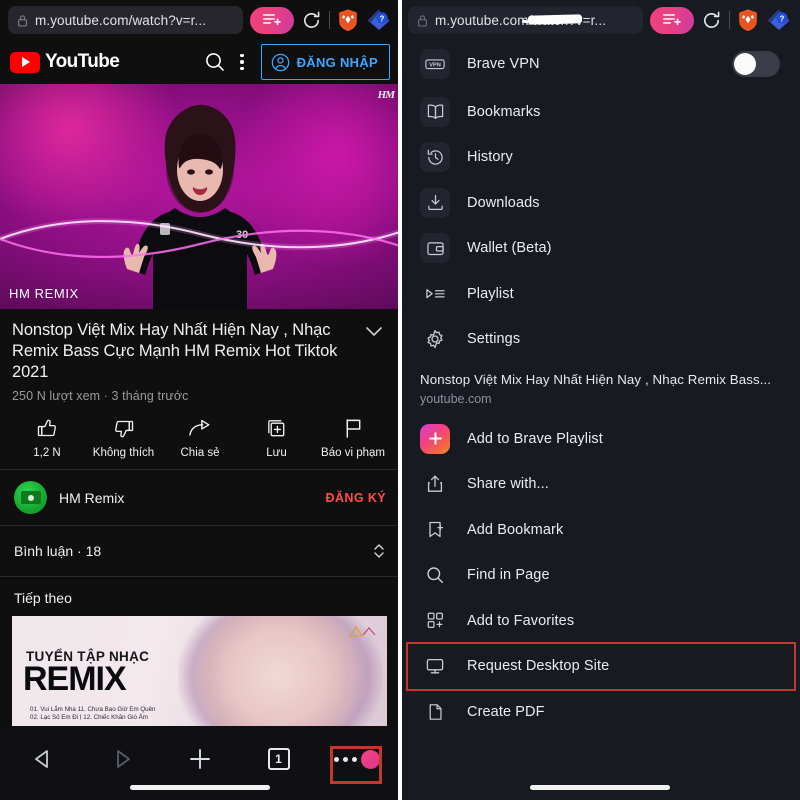 Image resolution: width=800 pixels, height=800 pixels. I want to click on back-arrow-icon, so click(43, 759).